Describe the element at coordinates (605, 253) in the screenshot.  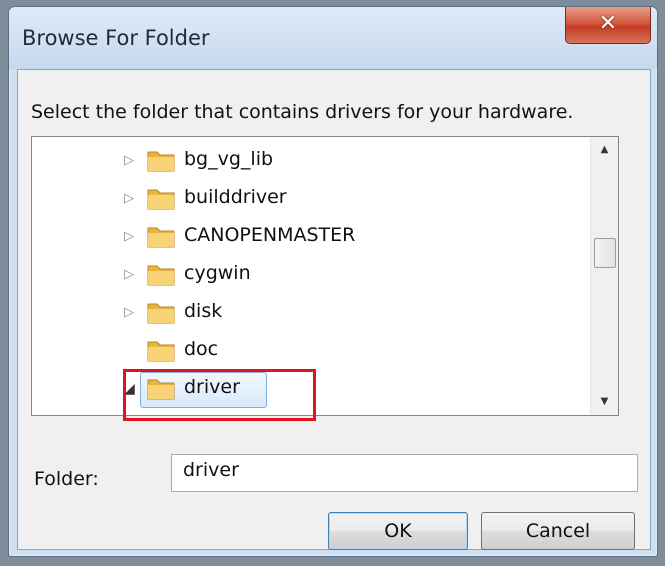
I see `scroll-thumb` at that location.